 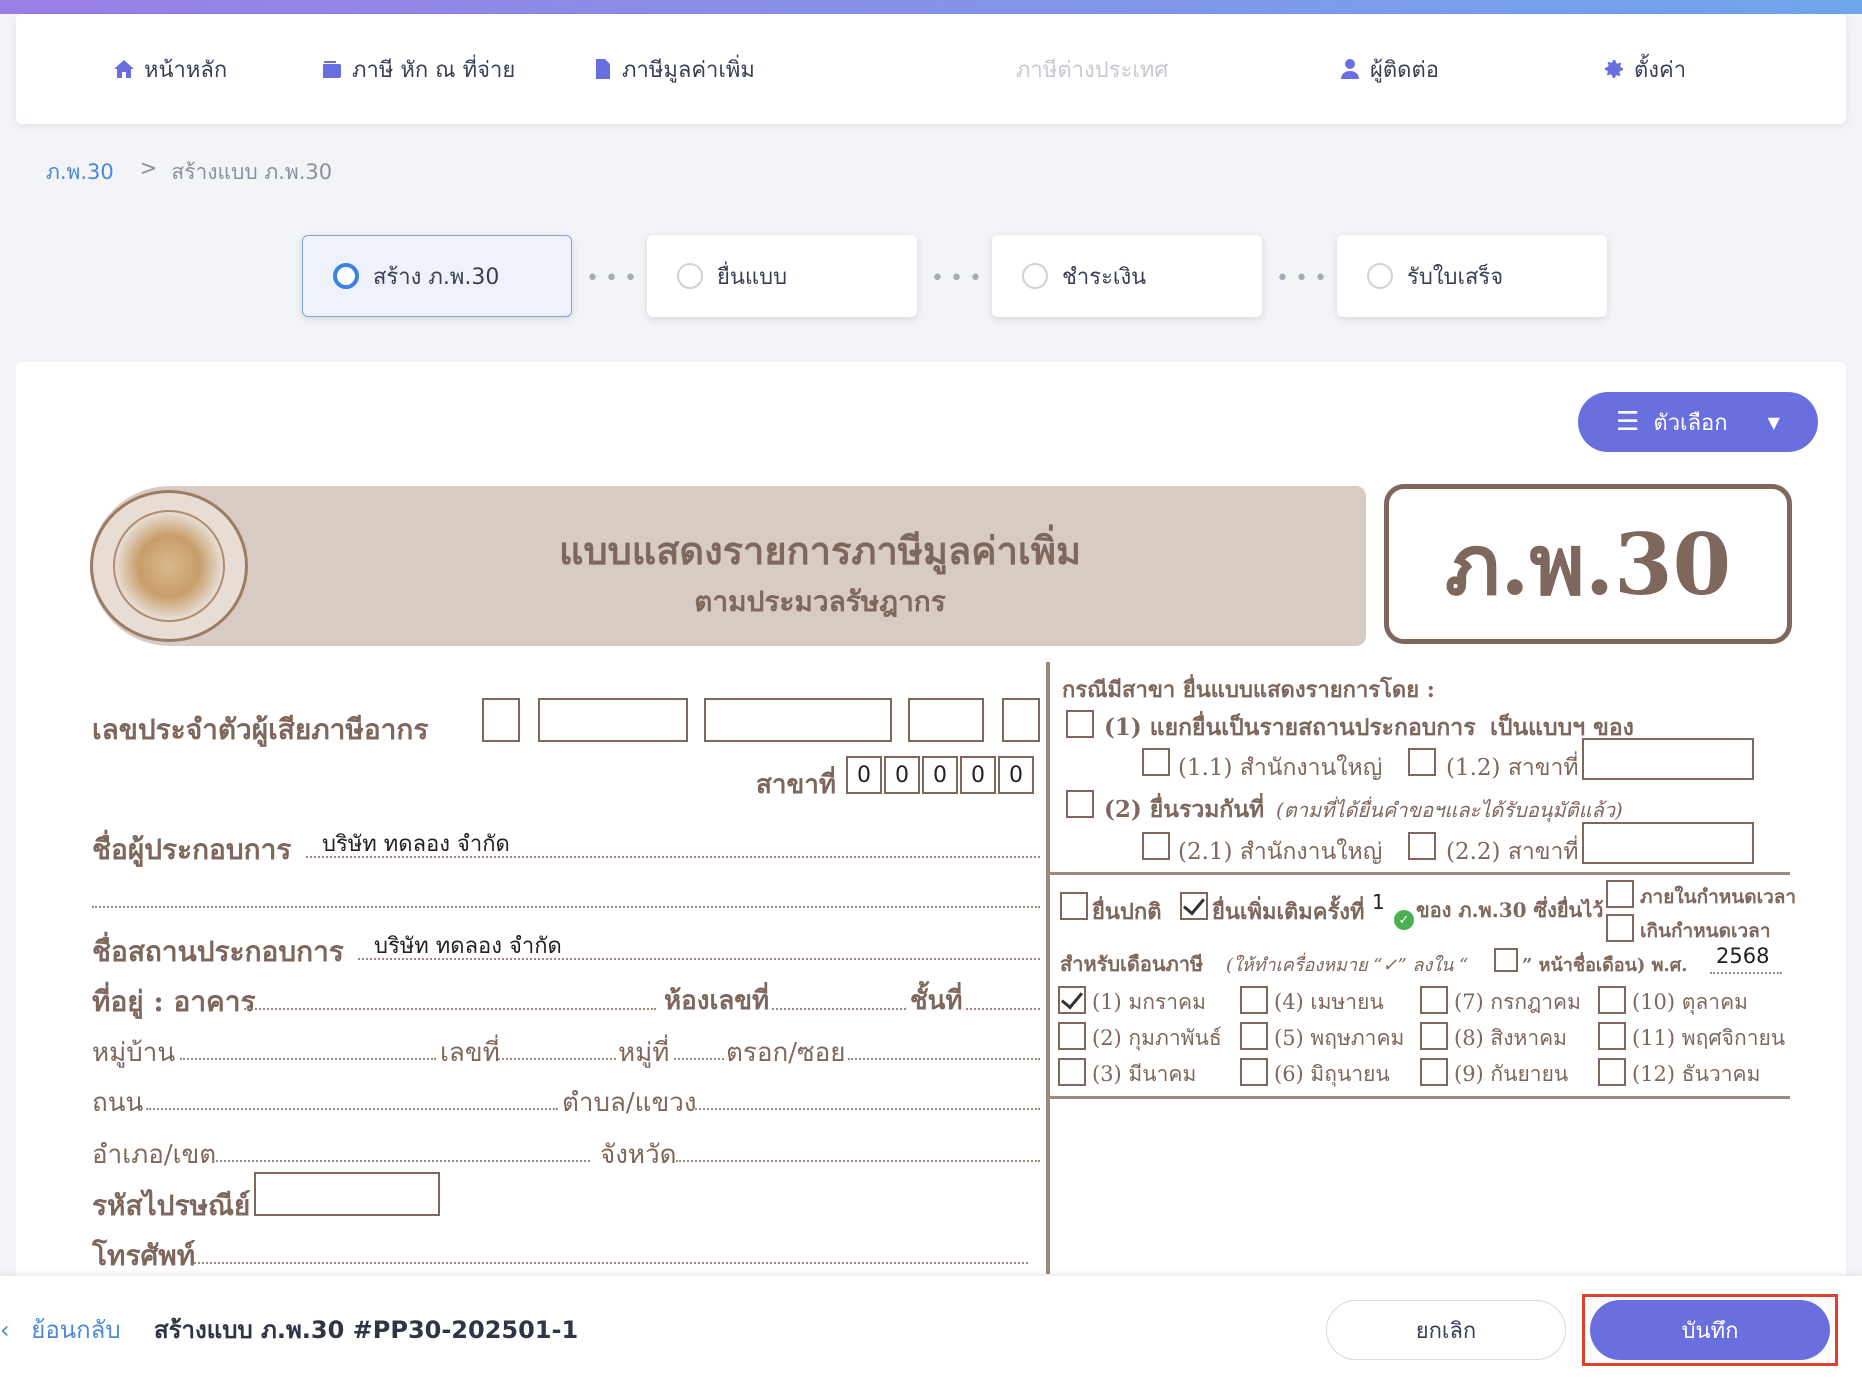 What do you see at coordinates (218, 951) in the screenshot?
I see `establishment-name-label: ชื่อสถานประกอบการ` at bounding box center [218, 951].